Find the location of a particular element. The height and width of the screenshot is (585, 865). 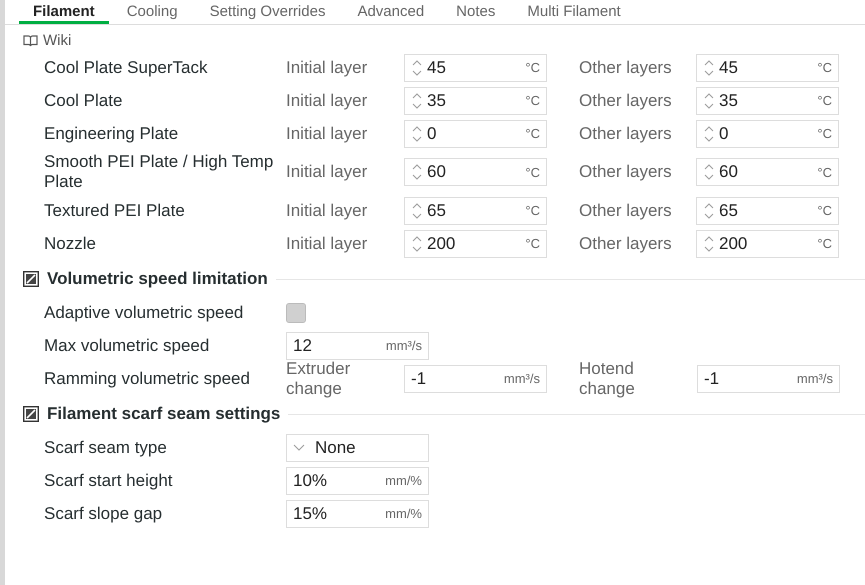

setting-label: Scarf seam type is located at coordinates (106, 448).